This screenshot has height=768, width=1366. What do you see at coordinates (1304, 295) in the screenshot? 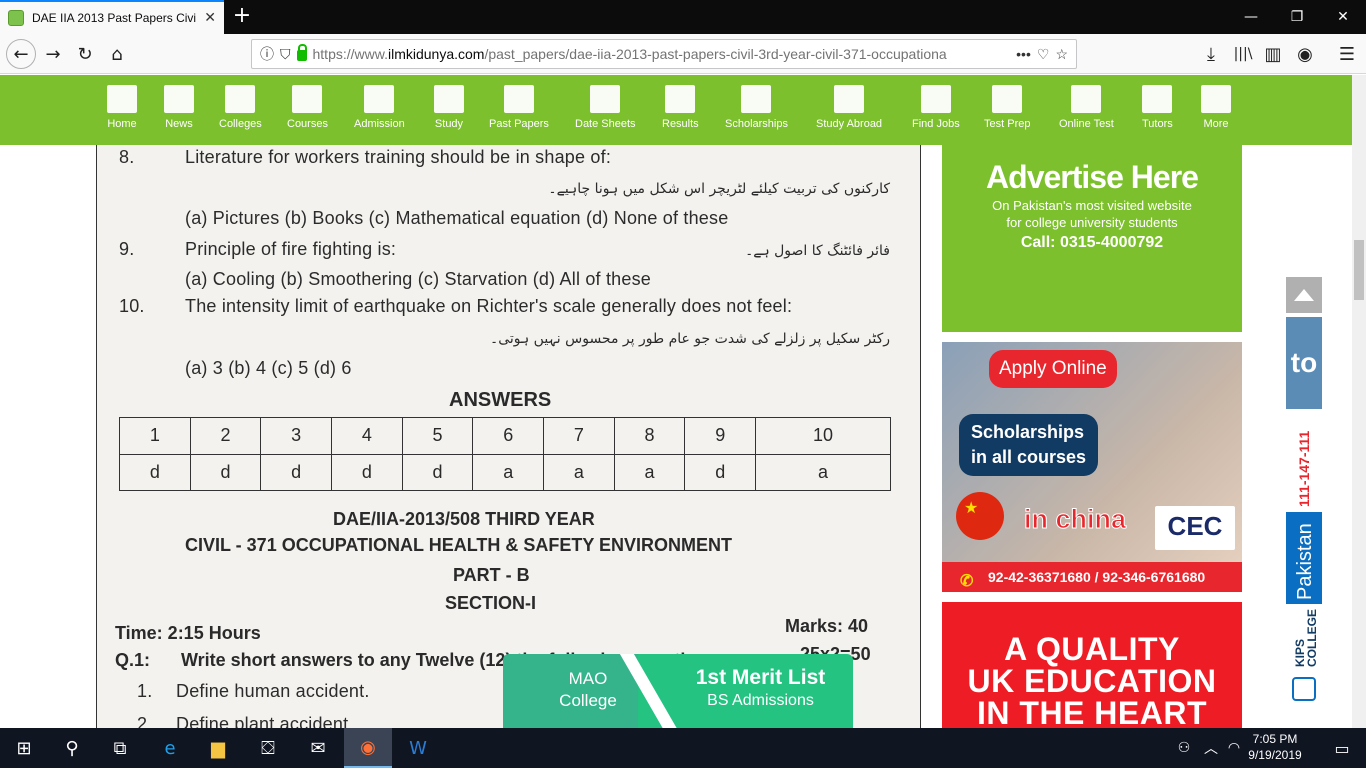
I see `scroll-to-top-button` at bounding box center [1304, 295].